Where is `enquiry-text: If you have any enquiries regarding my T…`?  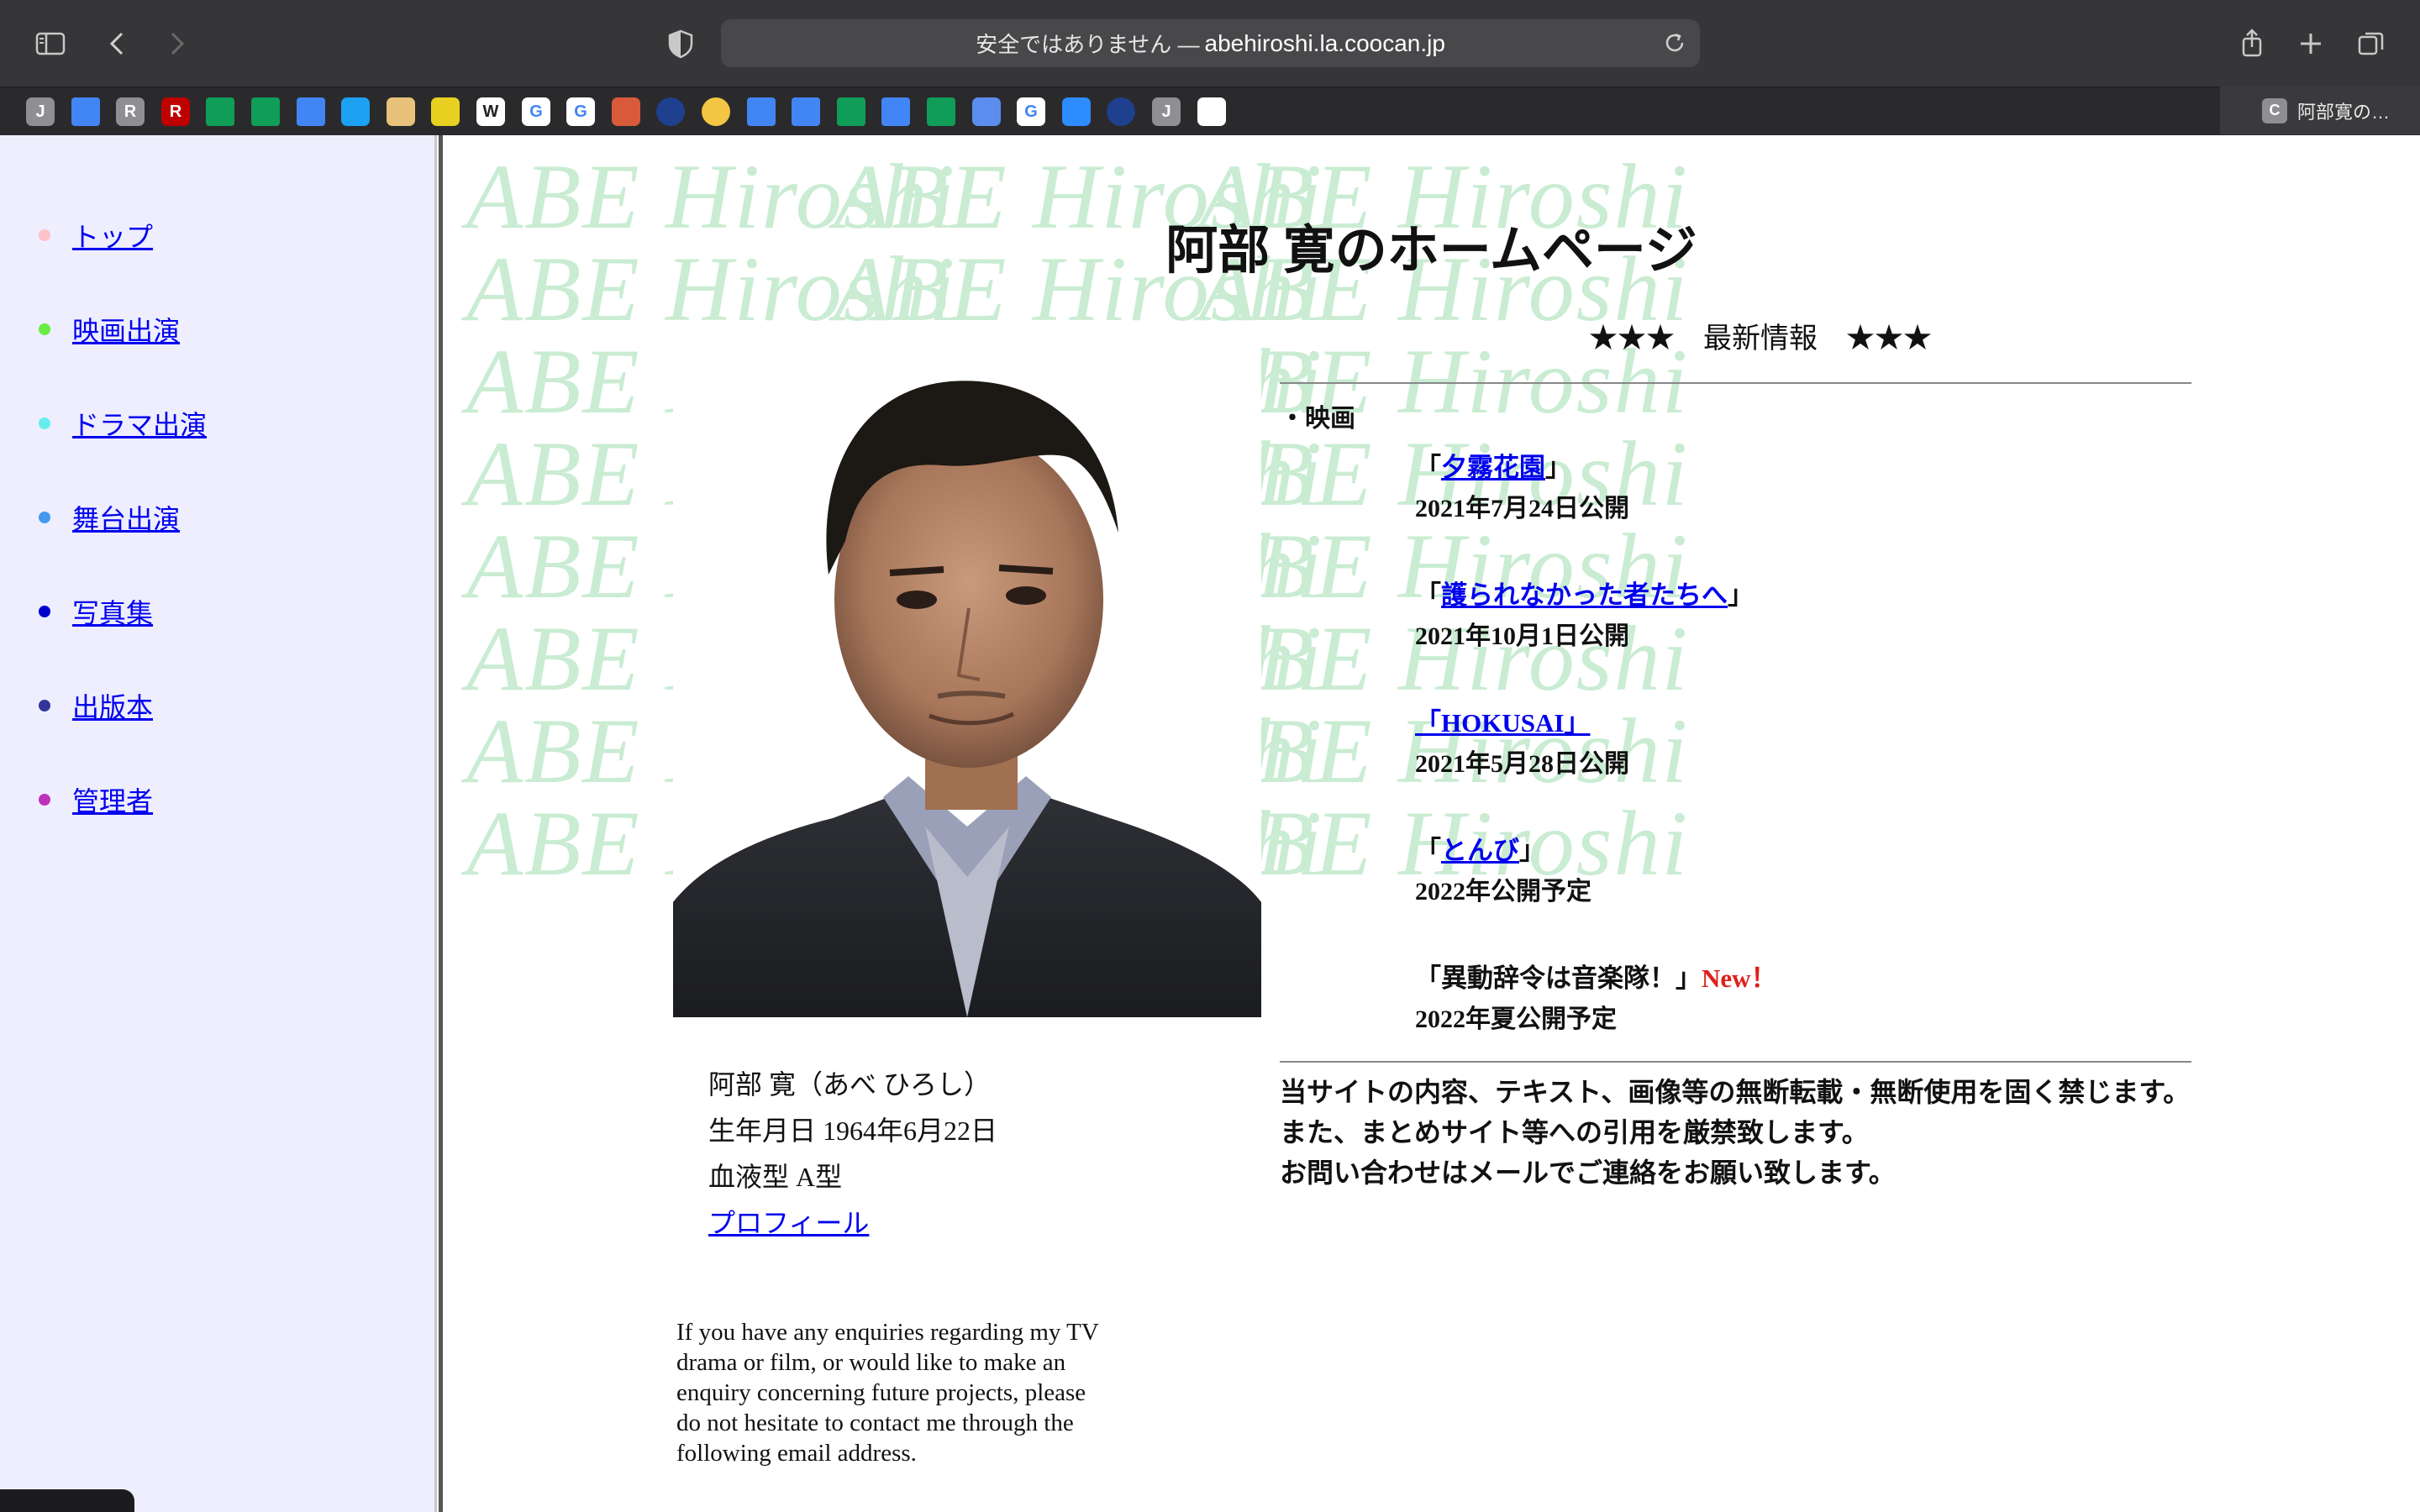
enquiry-text: If you have any enquiries regarding my T… is located at coordinates (887, 1393).